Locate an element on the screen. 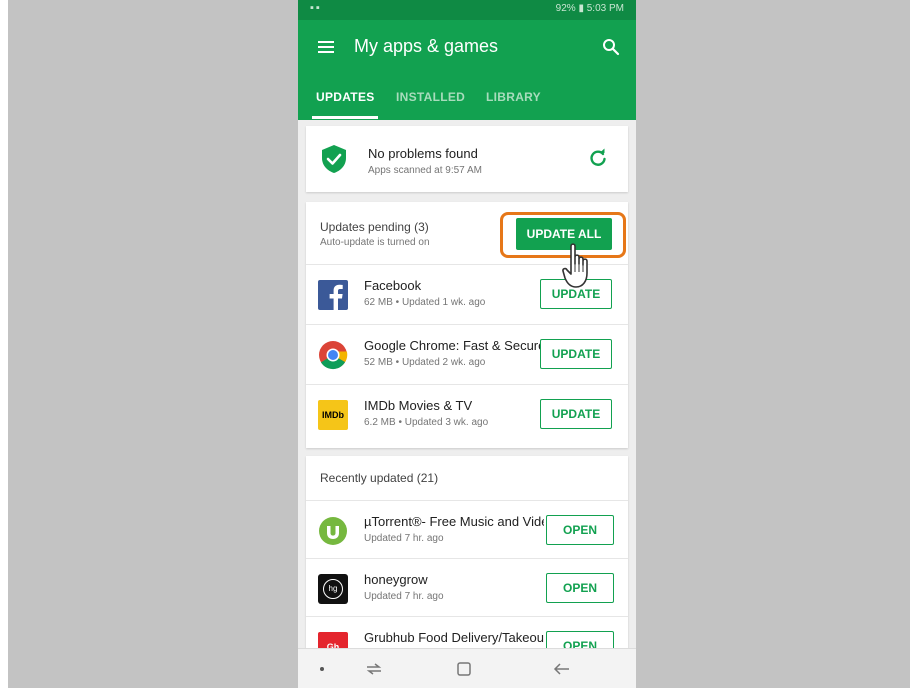 The image size is (918, 688). updates-pending-title: Updates pending (3) is located at coordinates (374, 227).